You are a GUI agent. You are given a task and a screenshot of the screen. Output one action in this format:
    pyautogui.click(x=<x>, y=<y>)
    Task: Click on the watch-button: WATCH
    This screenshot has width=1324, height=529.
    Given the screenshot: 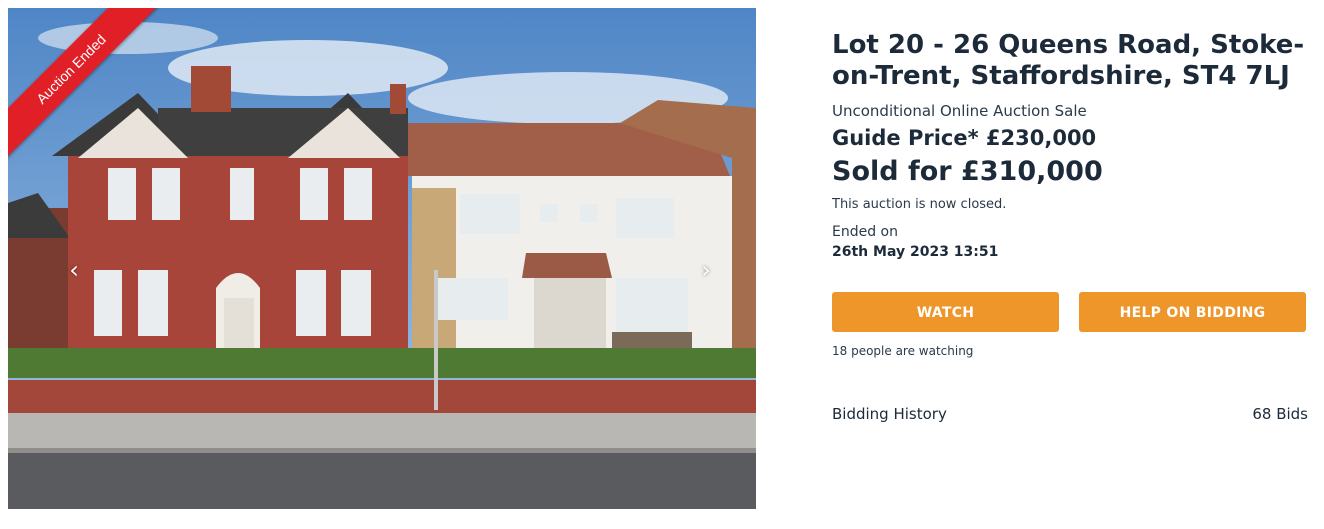 What is the action you would take?
    pyautogui.click(x=945, y=312)
    